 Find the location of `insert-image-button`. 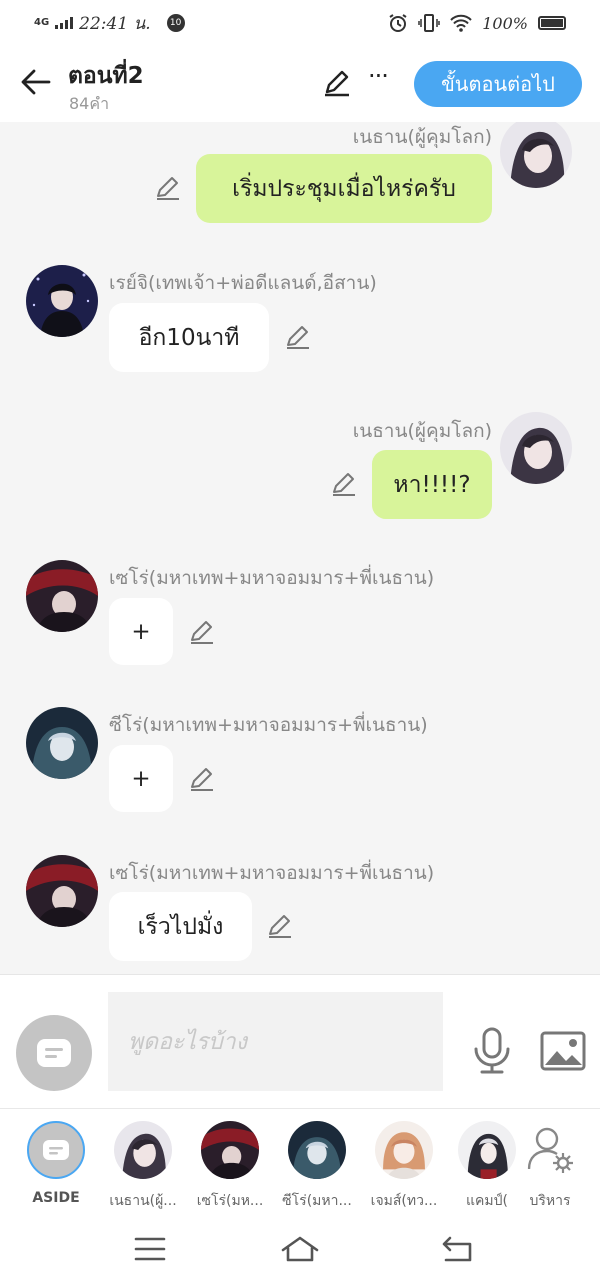

insert-image-button is located at coordinates (563, 1051).